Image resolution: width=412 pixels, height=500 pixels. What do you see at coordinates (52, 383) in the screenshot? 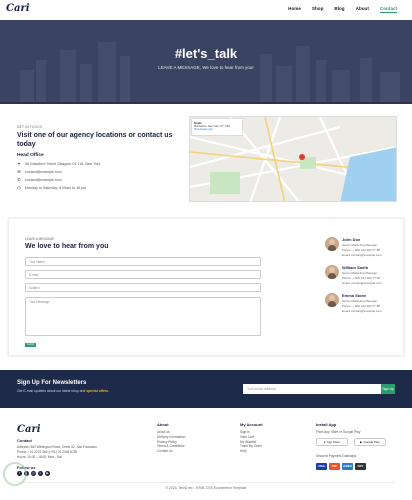
I see `newsletter-title: Sign Up For Newsletters` at bounding box center [52, 383].